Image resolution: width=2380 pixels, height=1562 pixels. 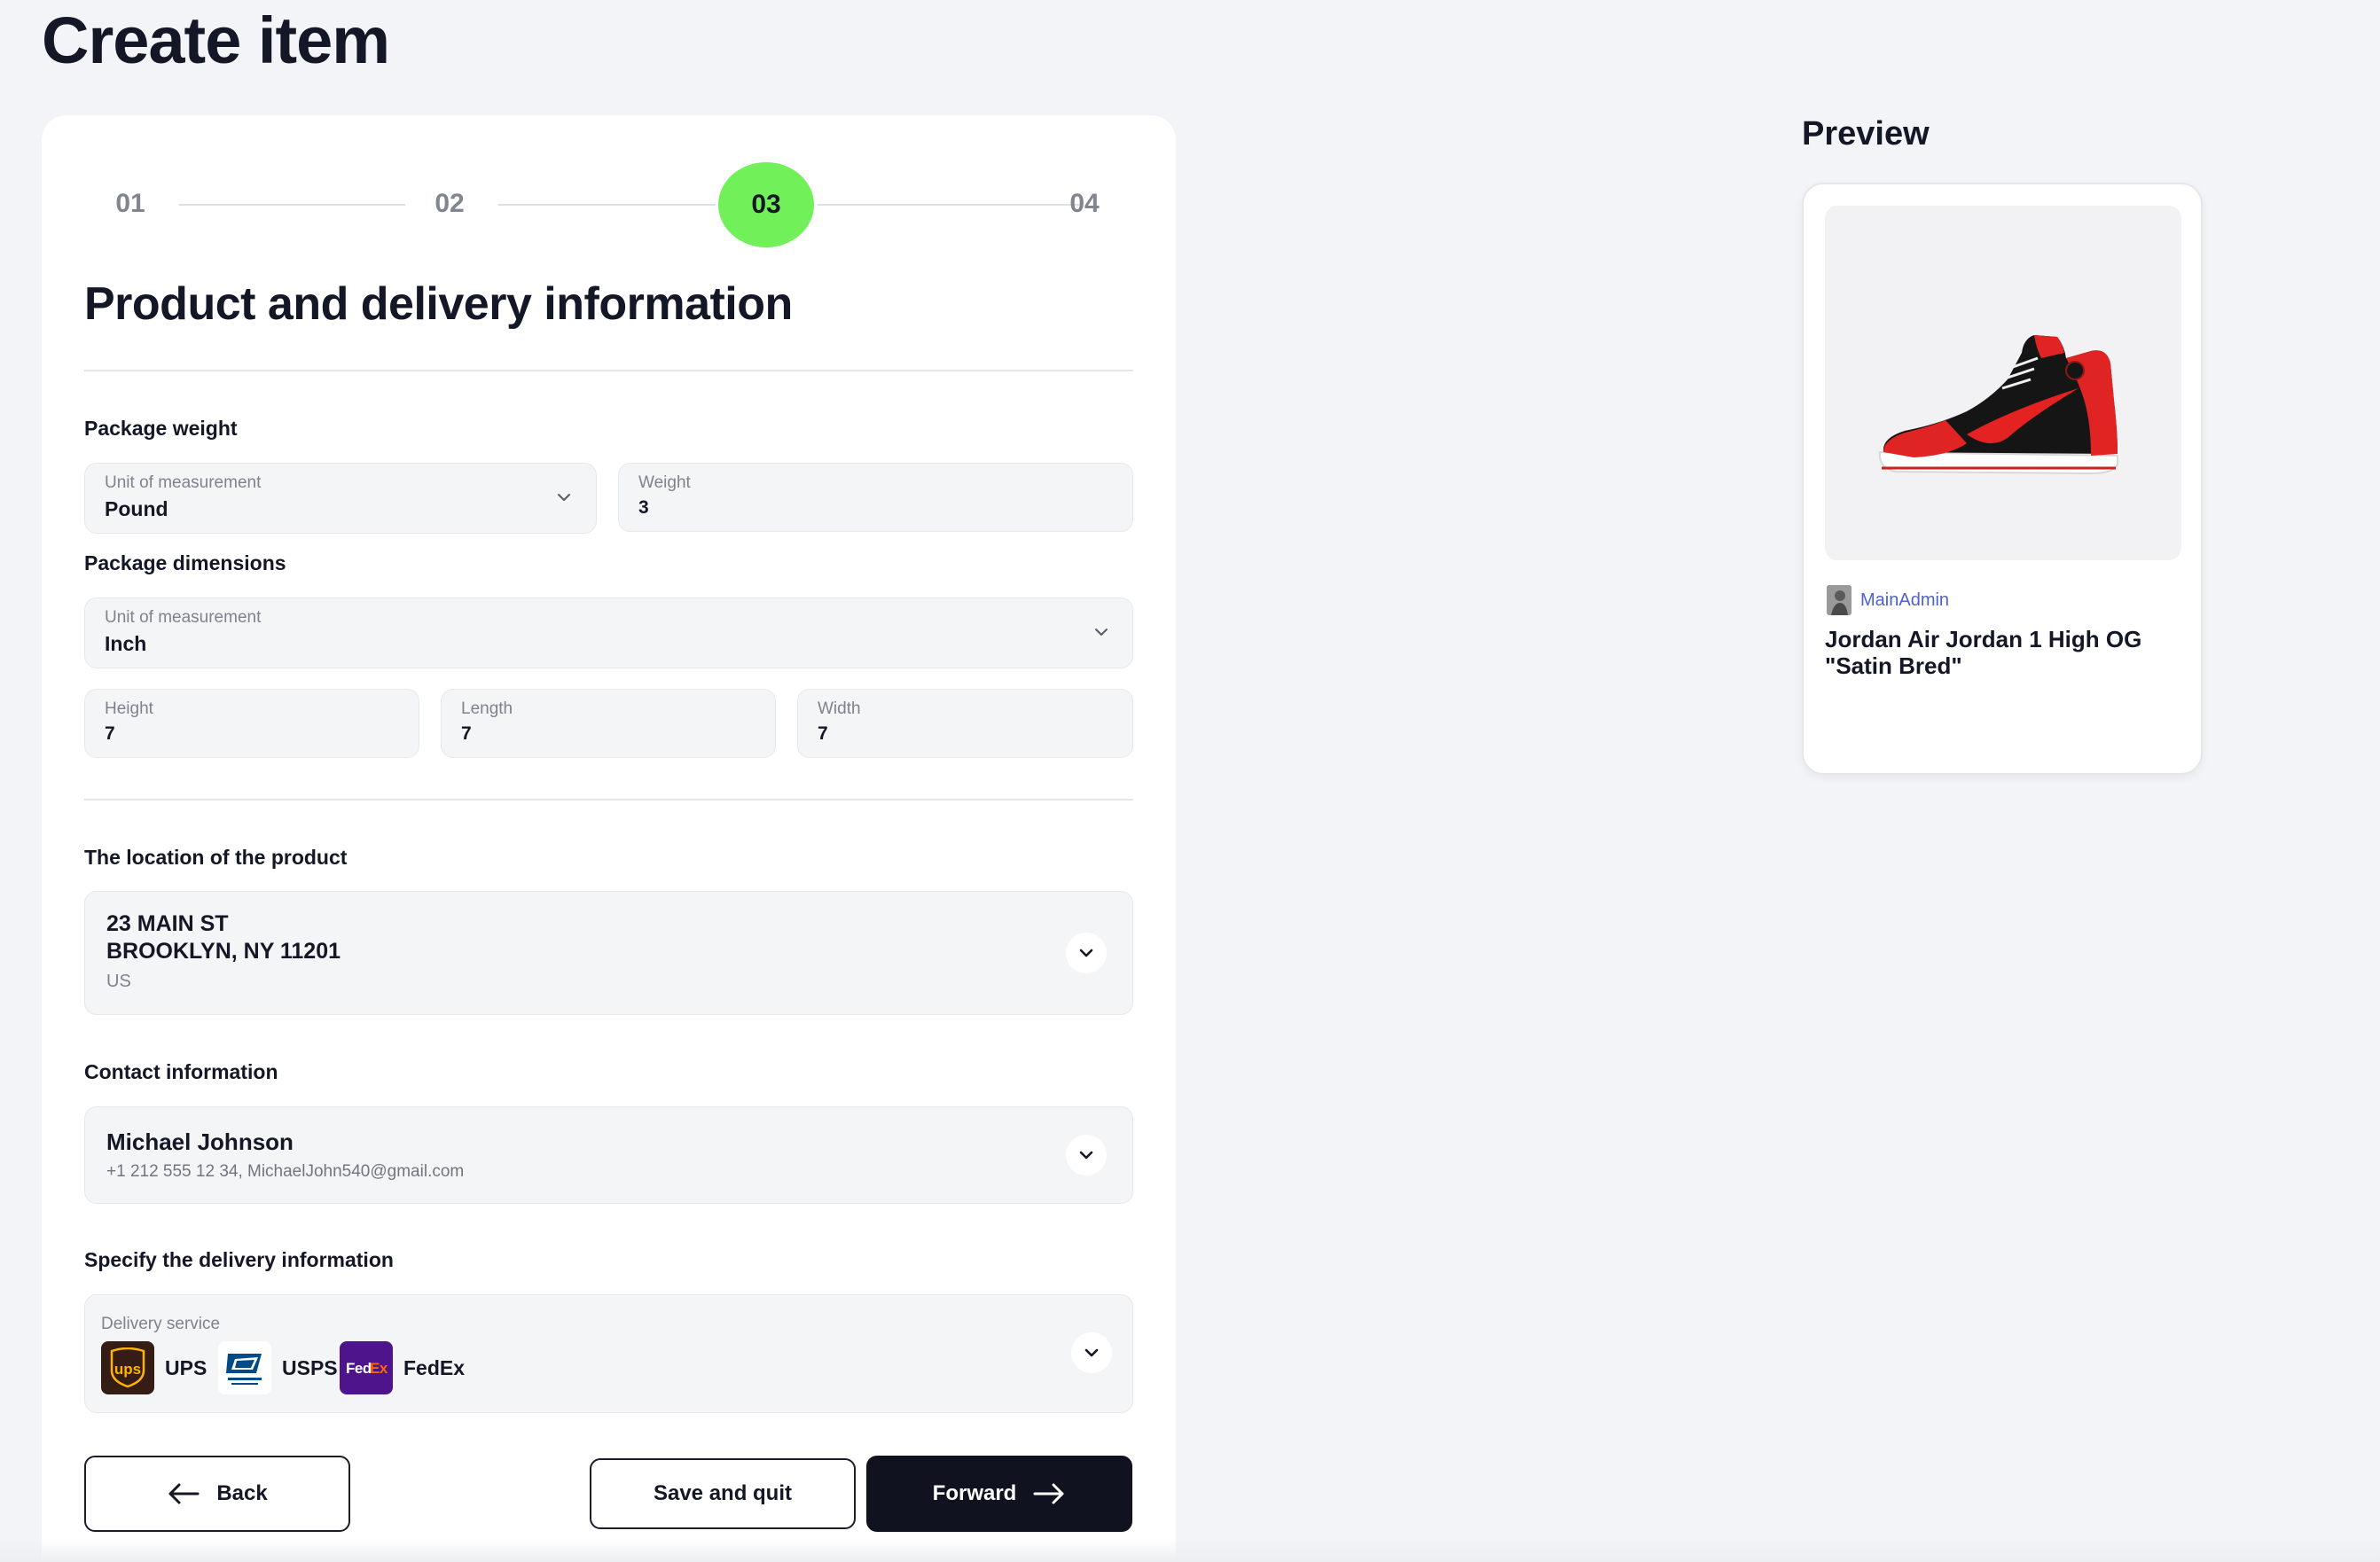 What do you see at coordinates (129, 708) in the screenshot?
I see `field-label: Height` at bounding box center [129, 708].